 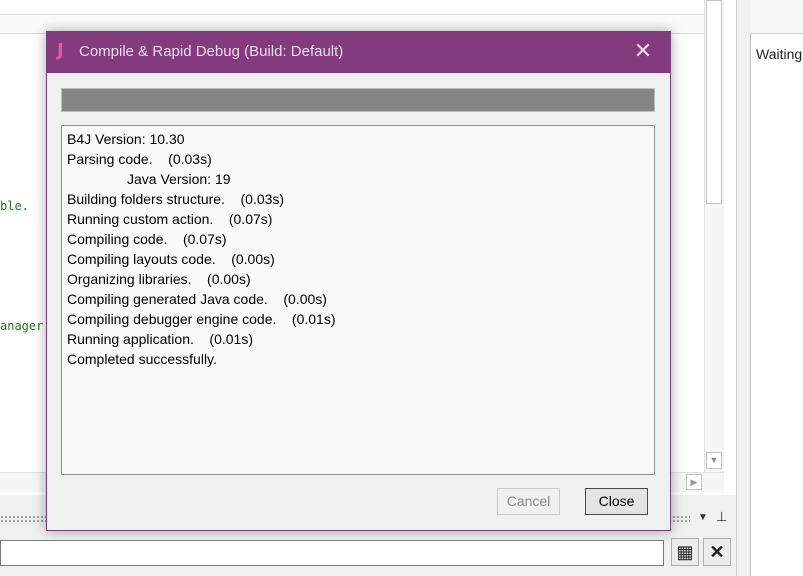 What do you see at coordinates (139, 159) in the screenshot?
I see `log-line: Parsing code. (0.03s)` at bounding box center [139, 159].